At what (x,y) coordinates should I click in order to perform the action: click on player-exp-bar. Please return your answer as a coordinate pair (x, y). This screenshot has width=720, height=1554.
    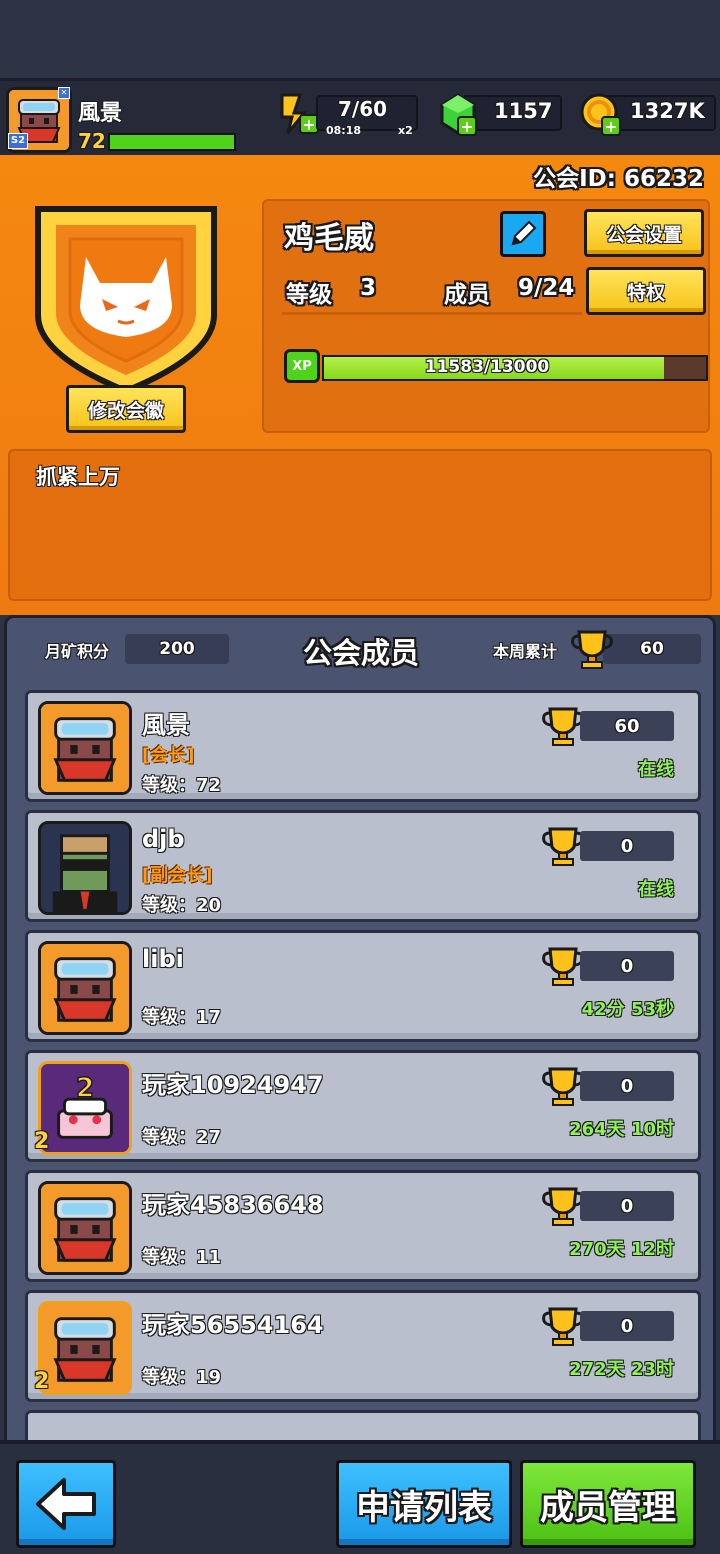
    Looking at the image, I should click on (172, 142).